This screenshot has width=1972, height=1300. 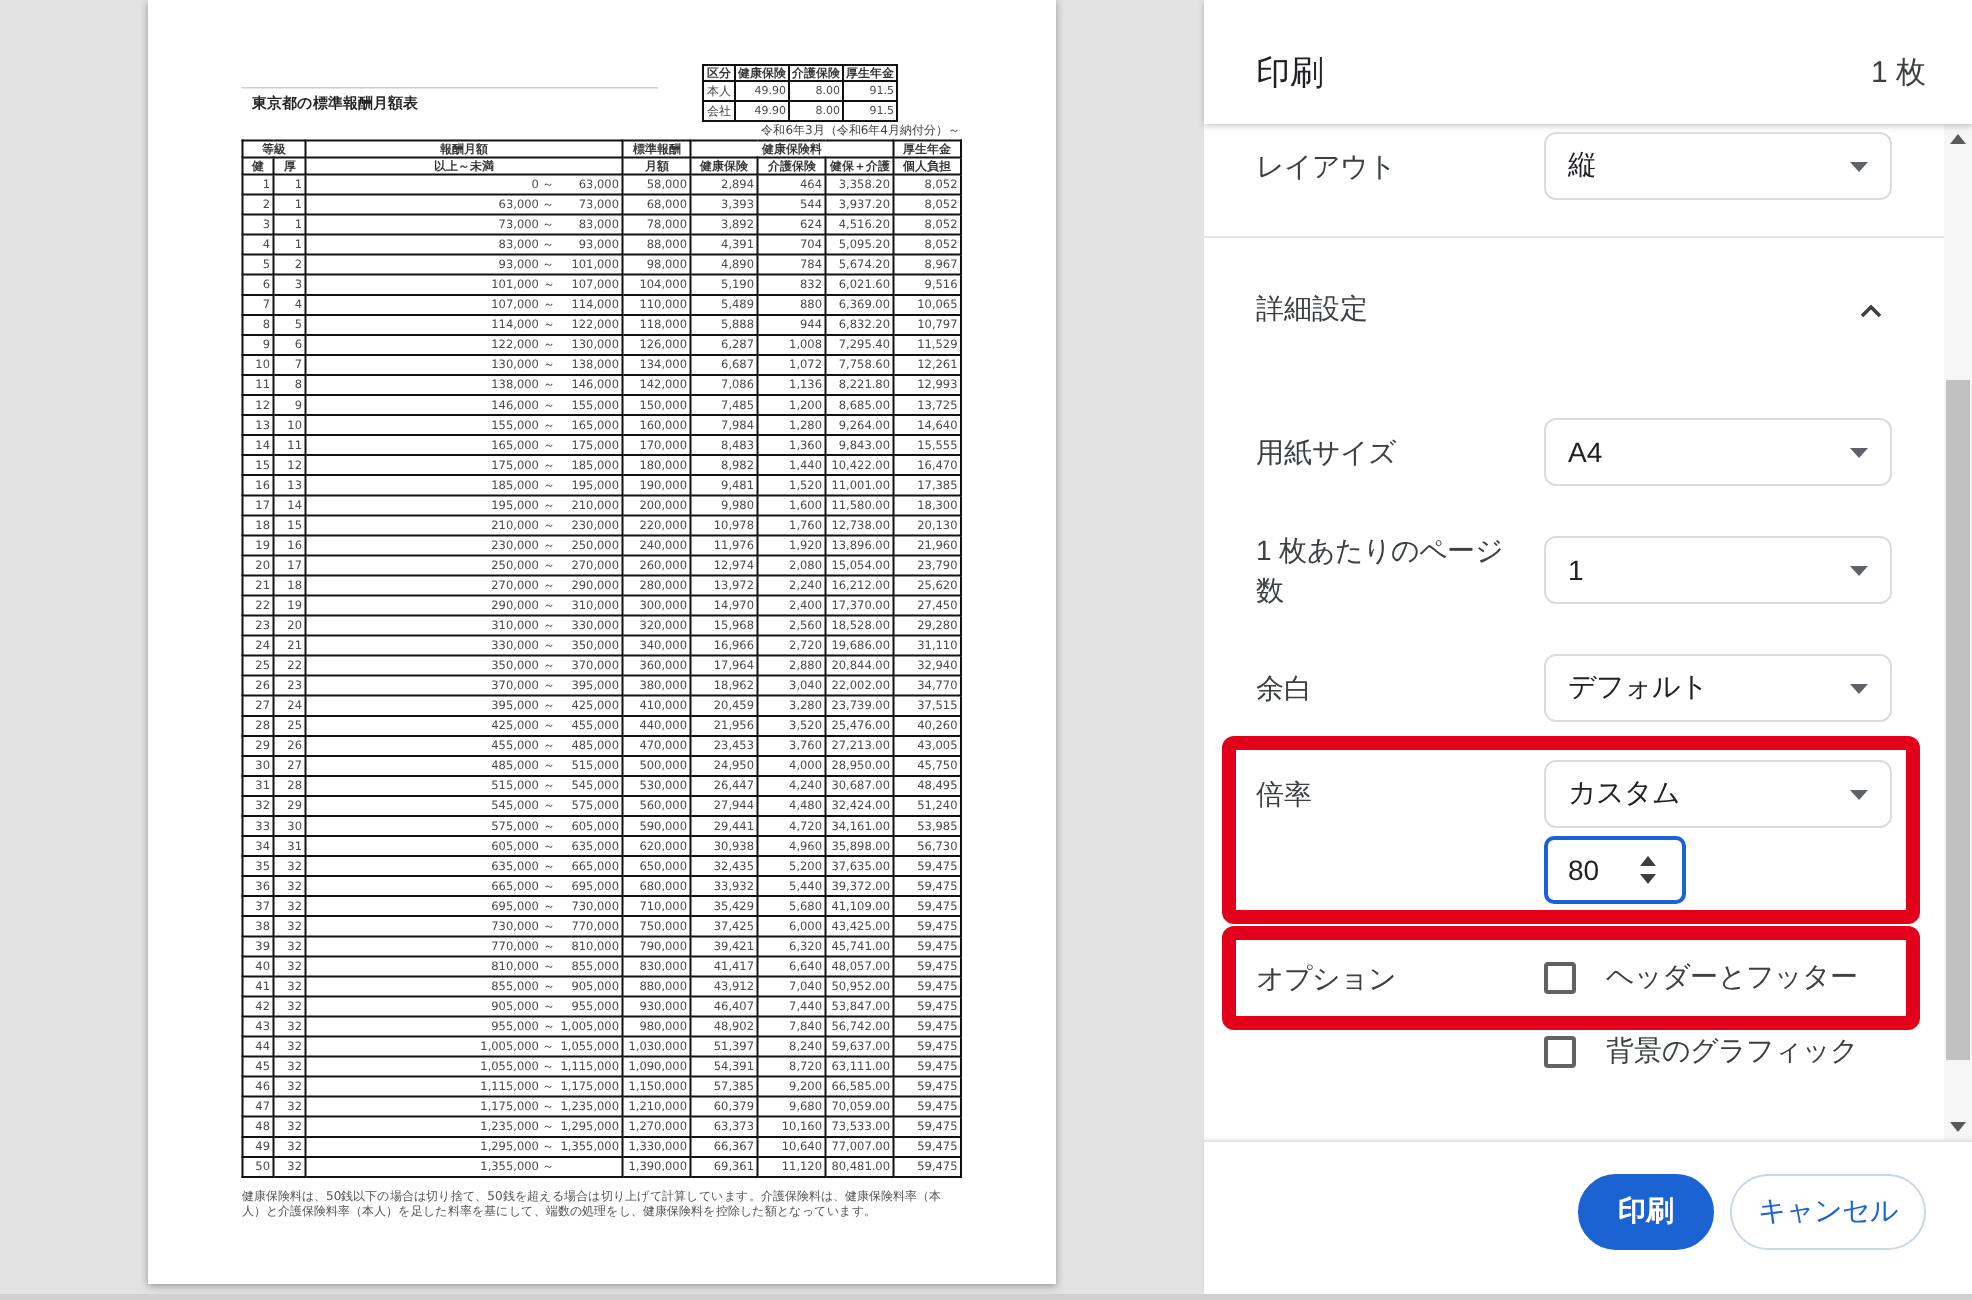 What do you see at coordinates (1290, 73) in the screenshot?
I see `panel-title: 印刷` at bounding box center [1290, 73].